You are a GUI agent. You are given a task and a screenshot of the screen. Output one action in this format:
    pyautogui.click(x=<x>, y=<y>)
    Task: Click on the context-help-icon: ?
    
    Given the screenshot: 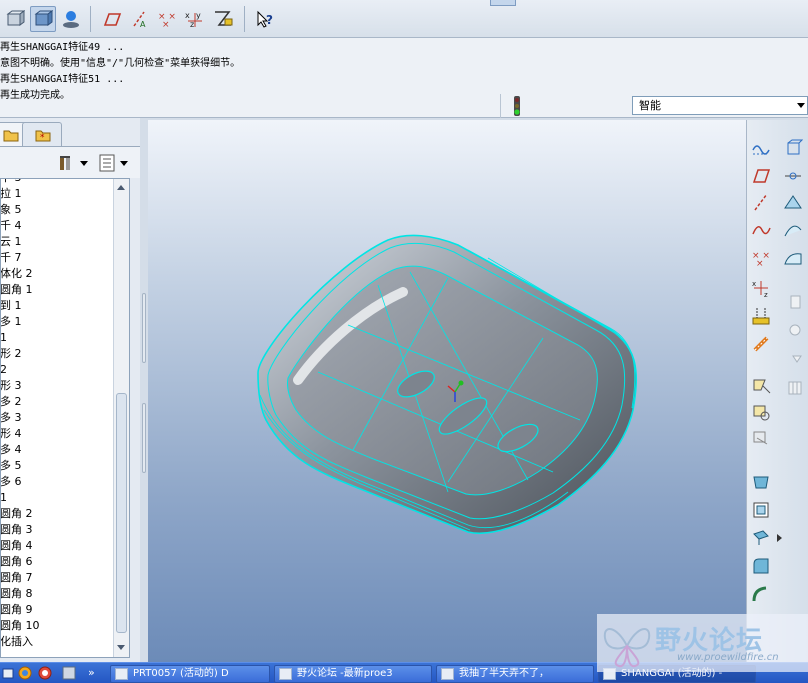 What is the action you would take?
    pyautogui.click(x=265, y=19)
    